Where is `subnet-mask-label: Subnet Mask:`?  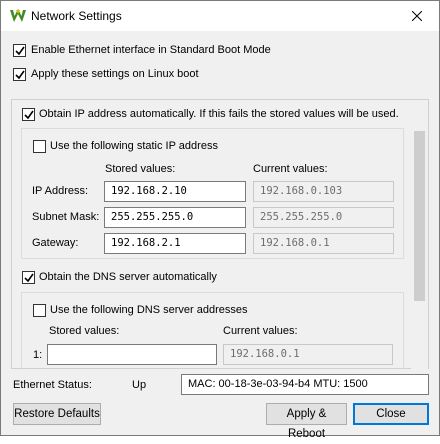
subnet-mask-label: Subnet Mask: is located at coordinates (66, 217).